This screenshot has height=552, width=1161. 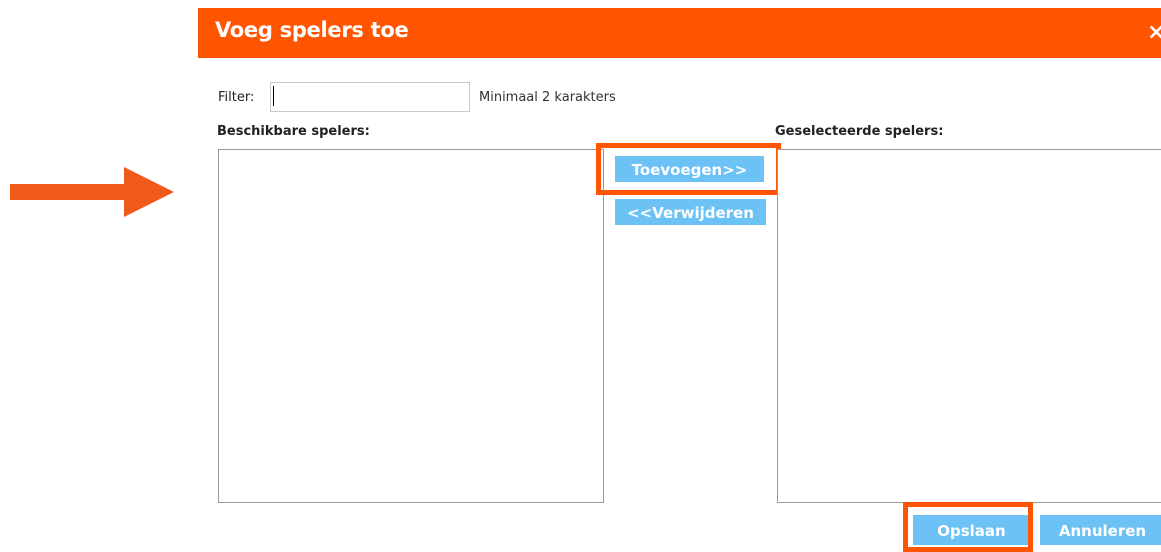 What do you see at coordinates (968, 527) in the screenshot?
I see `save-button-highlight` at bounding box center [968, 527].